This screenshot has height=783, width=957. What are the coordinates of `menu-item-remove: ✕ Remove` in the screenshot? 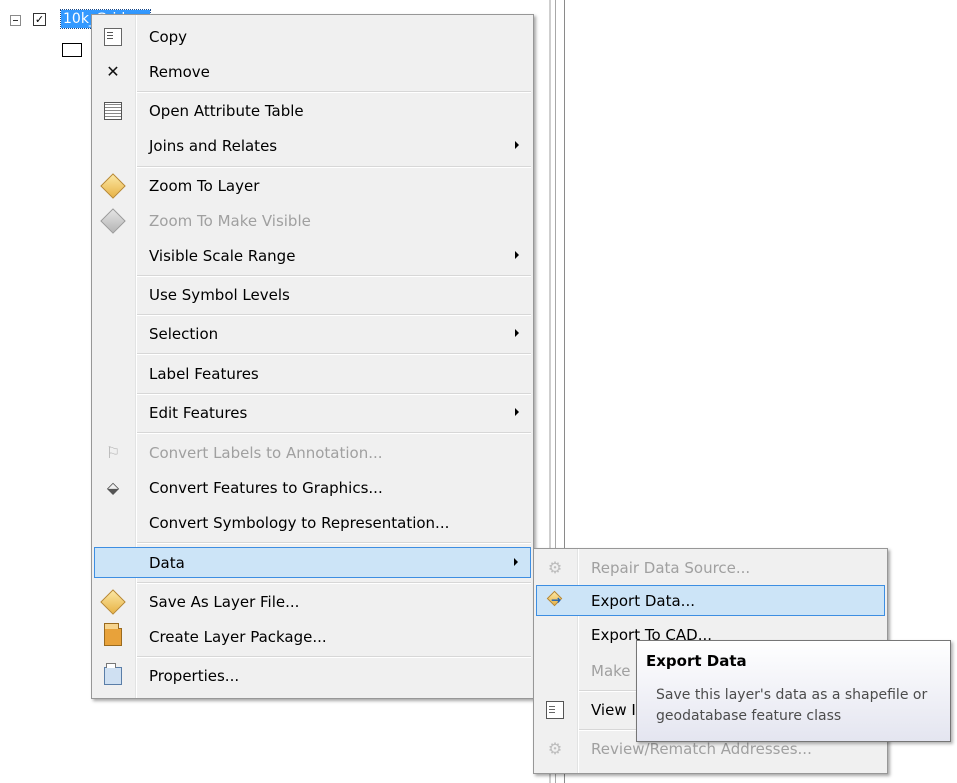 It's located at (312, 71).